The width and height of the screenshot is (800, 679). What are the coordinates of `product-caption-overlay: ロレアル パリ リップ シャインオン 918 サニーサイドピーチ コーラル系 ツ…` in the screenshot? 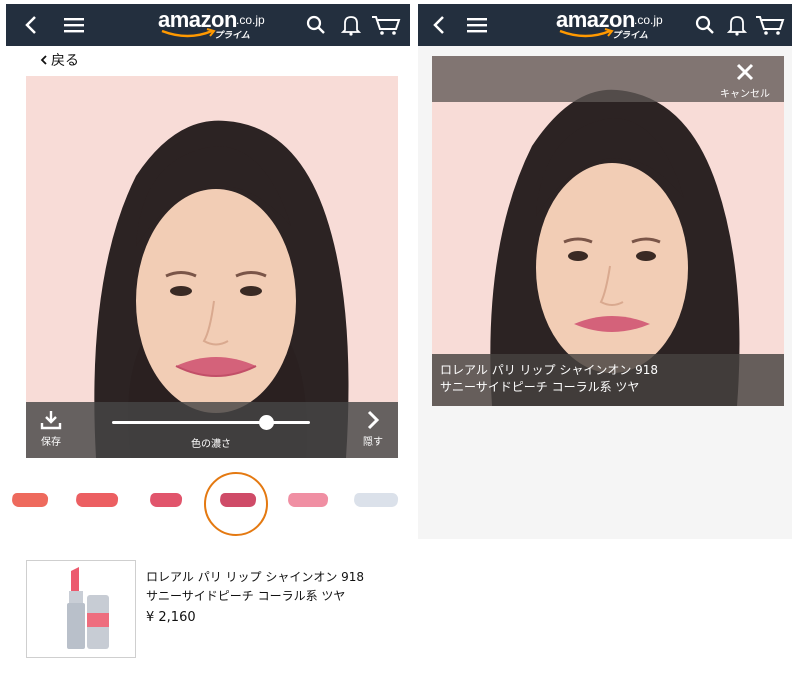 It's located at (608, 380).